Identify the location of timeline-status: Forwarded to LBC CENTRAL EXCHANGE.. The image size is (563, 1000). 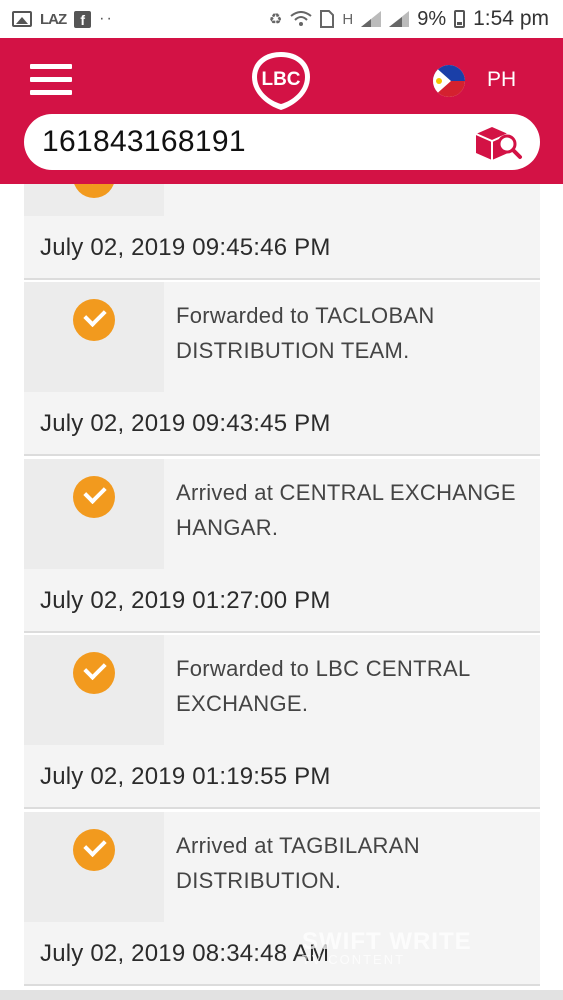
(323, 686).